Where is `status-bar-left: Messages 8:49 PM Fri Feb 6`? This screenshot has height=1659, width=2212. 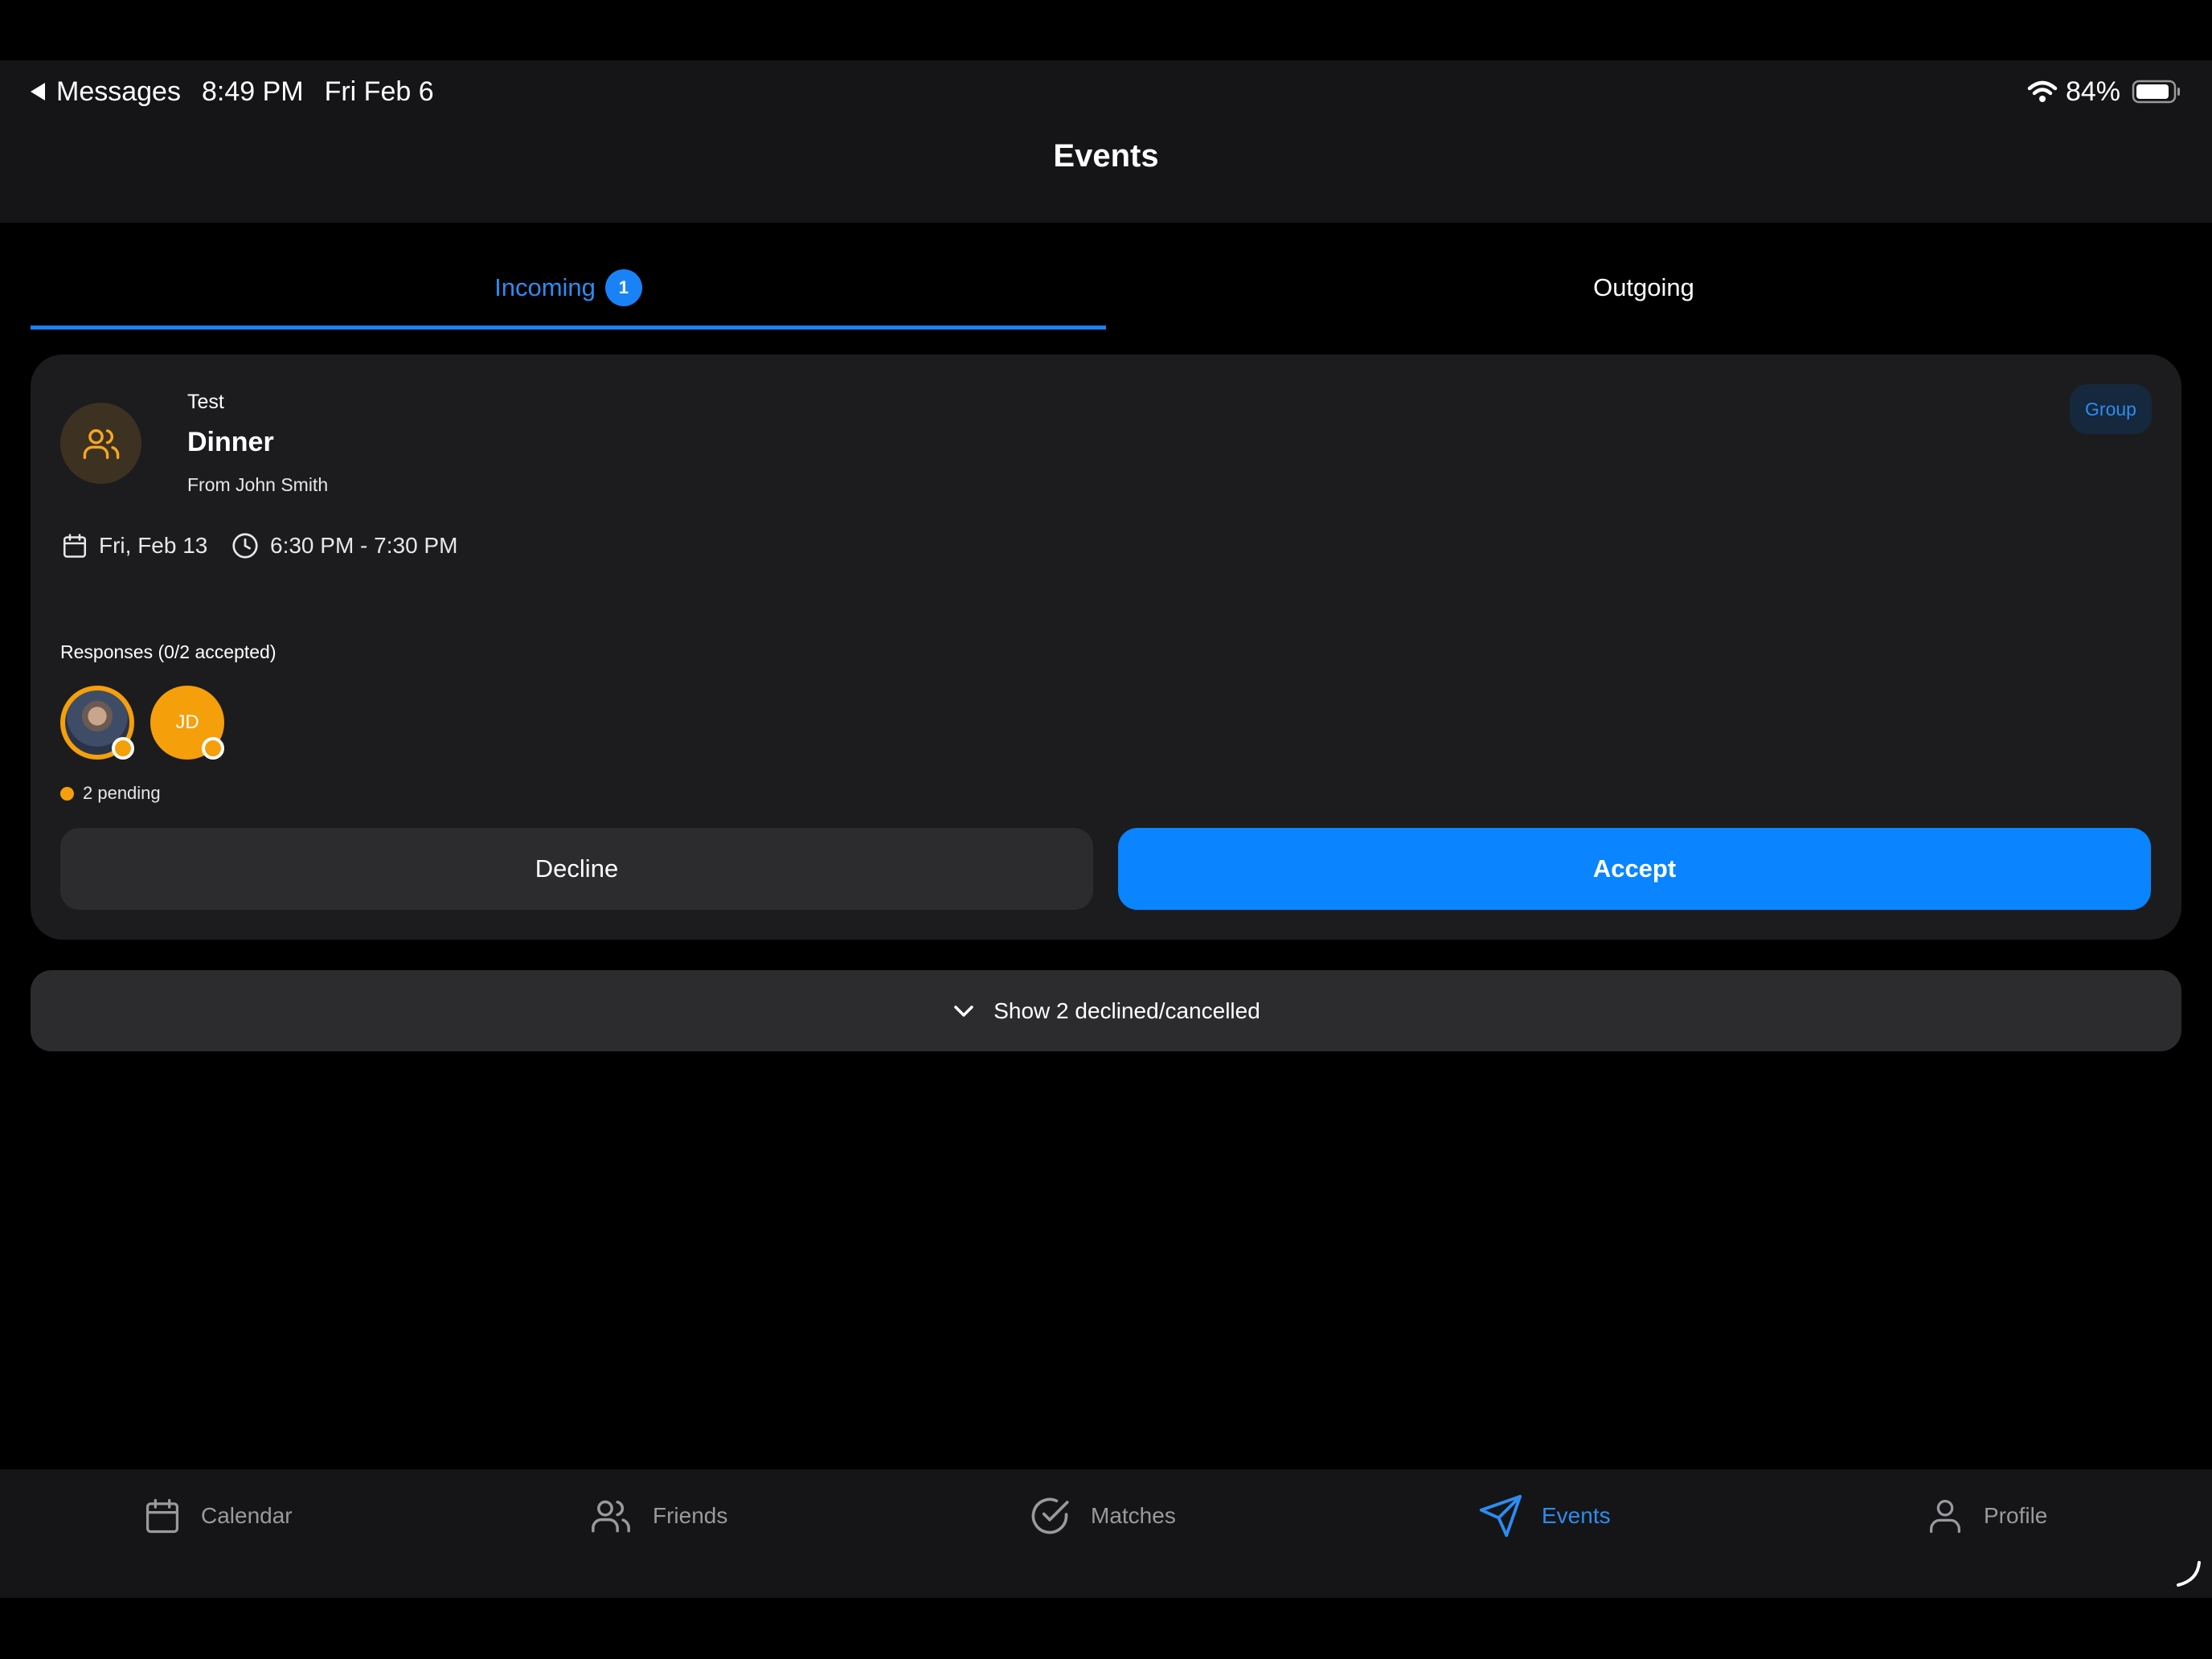
status-bar-left: Messages 8:49 PM Fri Feb 6 is located at coordinates (232, 91).